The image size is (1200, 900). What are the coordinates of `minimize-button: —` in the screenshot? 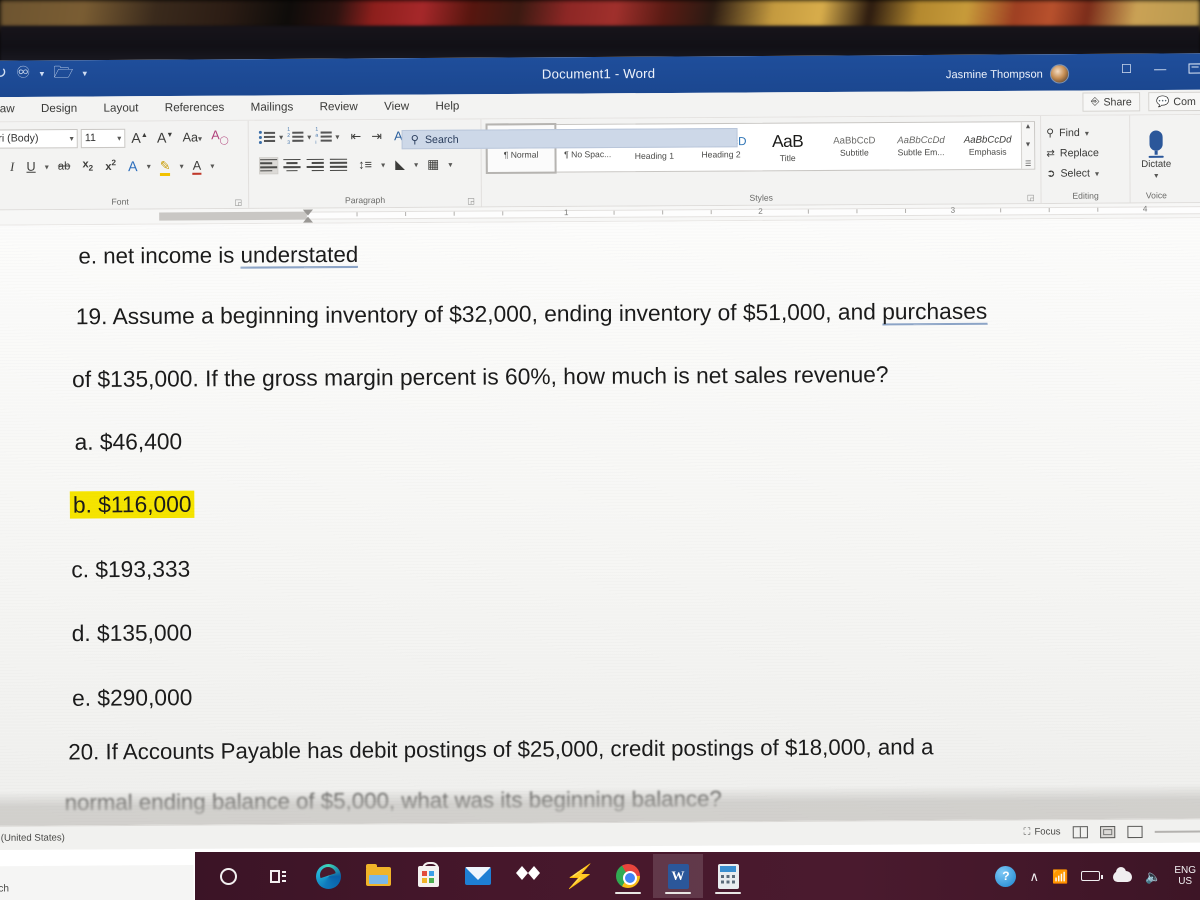 It's located at (1160, 69).